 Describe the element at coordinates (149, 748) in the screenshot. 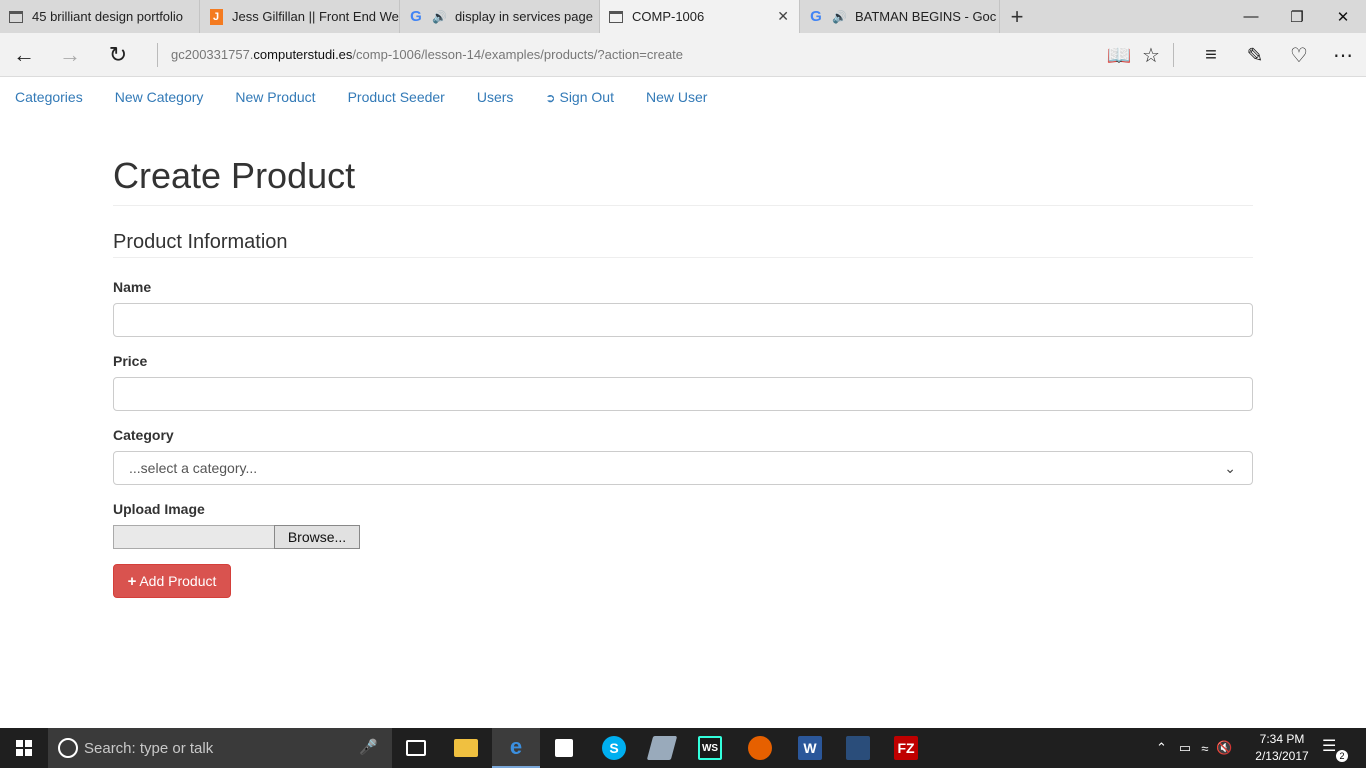

I see `search-placeholder: Search: type or talk` at that location.